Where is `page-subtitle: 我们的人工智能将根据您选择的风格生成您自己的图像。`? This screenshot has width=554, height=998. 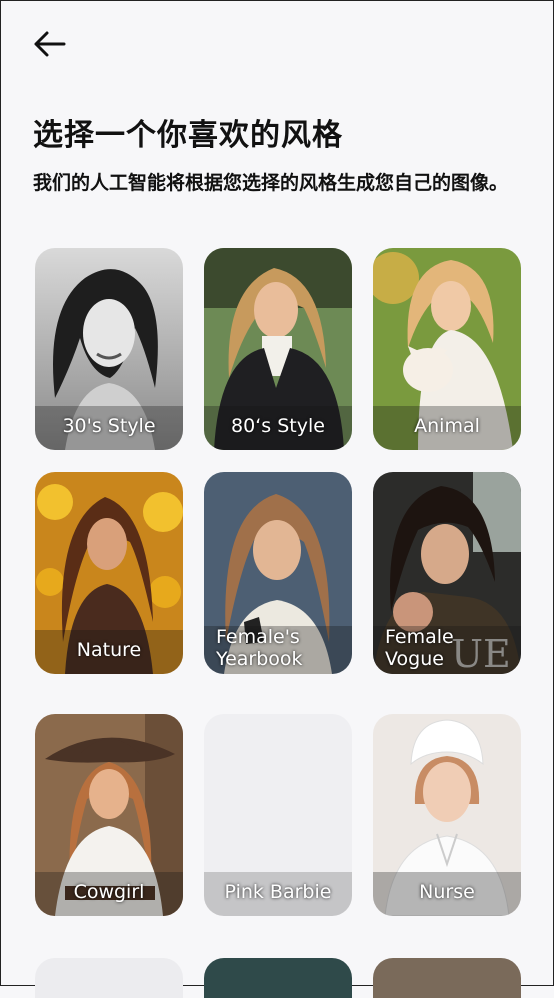 page-subtitle: 我们的人工智能将根据您选择的风格生成您自己的图像。 is located at coordinates (271, 183).